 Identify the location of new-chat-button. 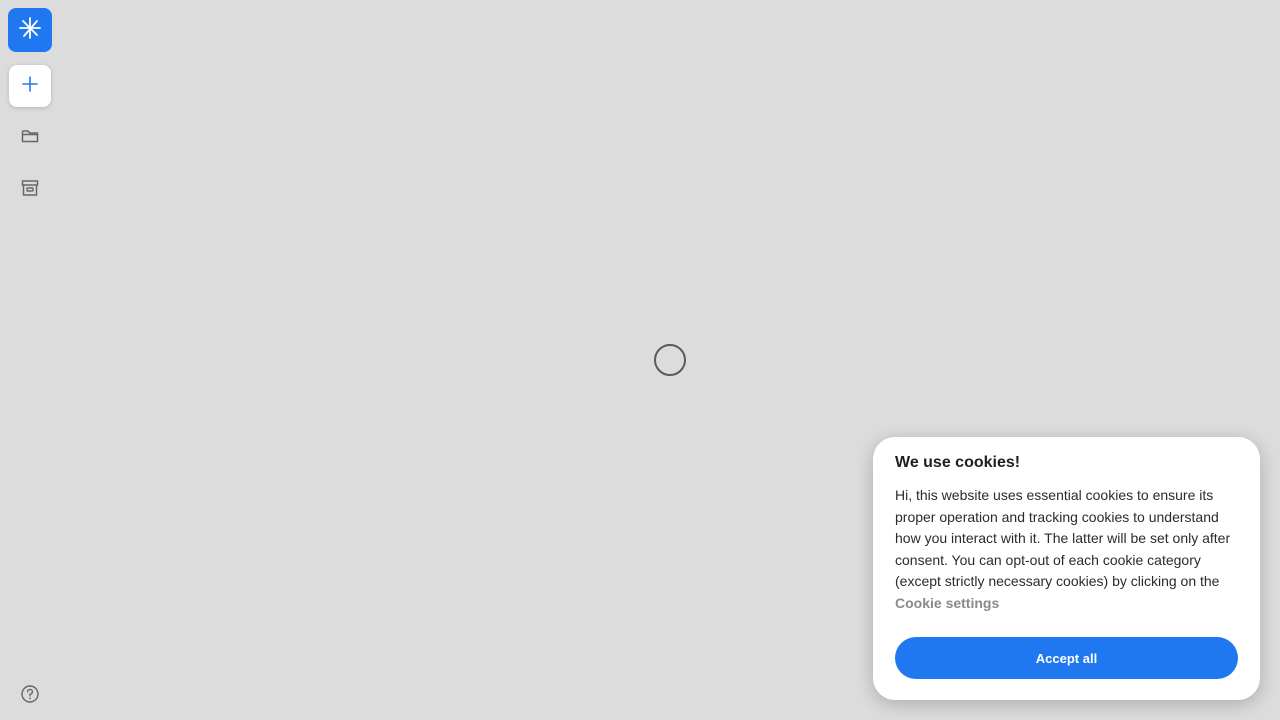
(30, 86).